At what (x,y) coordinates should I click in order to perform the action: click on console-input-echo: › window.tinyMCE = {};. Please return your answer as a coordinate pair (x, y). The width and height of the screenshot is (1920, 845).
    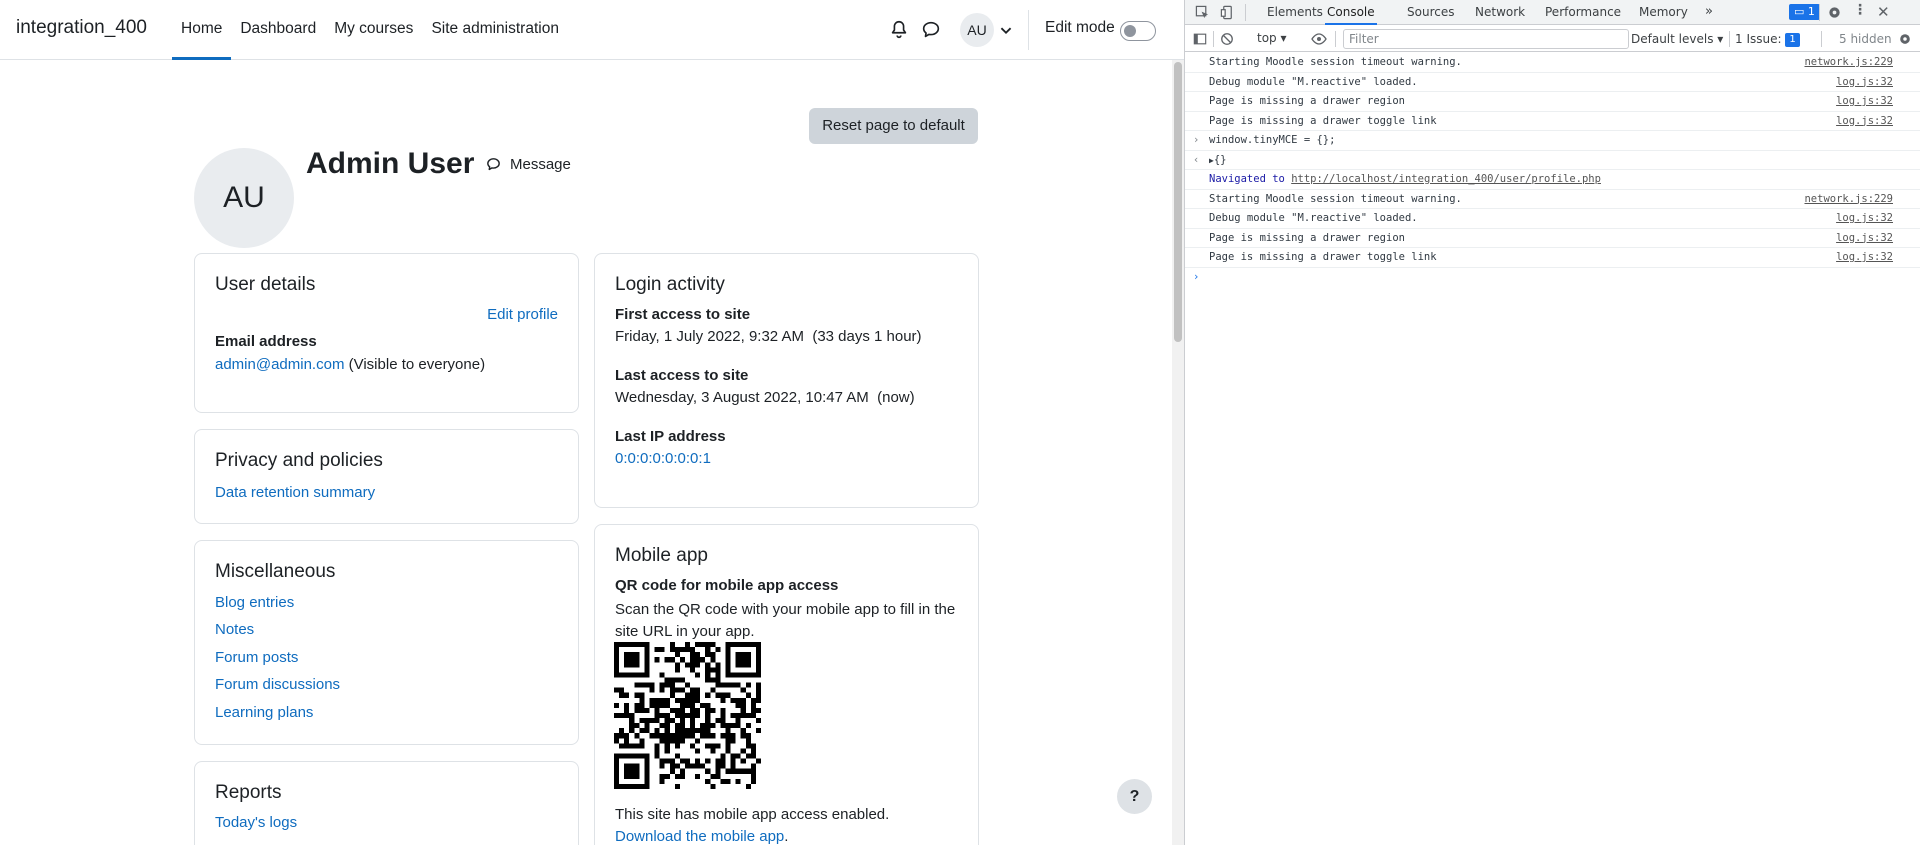
    Looking at the image, I should click on (1552, 141).